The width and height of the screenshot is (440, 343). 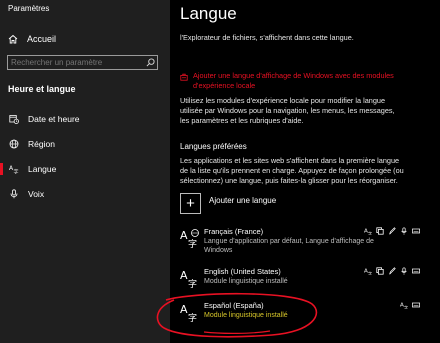 What do you see at coordinates (14, 144) in the screenshot?
I see `globe-icon` at bounding box center [14, 144].